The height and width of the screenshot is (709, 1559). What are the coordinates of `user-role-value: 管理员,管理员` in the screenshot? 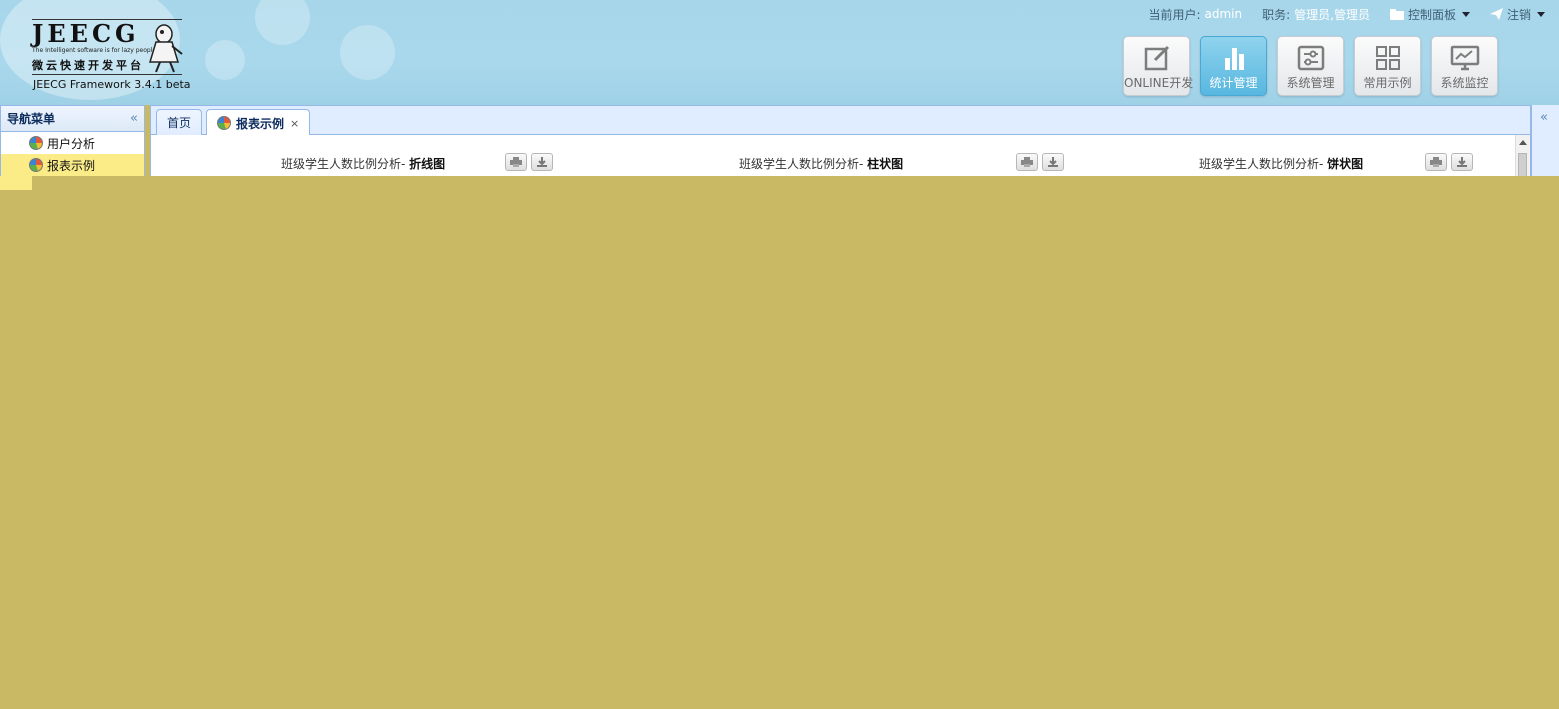 It's located at (1332, 14).